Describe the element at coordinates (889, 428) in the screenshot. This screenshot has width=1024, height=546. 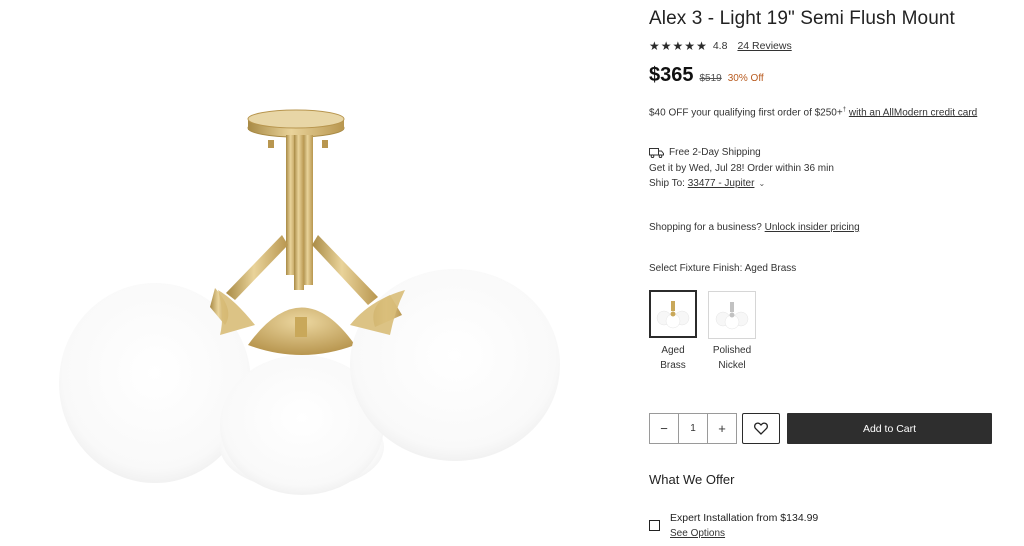
I see `add-to-cart-button: Add to Cart` at that location.